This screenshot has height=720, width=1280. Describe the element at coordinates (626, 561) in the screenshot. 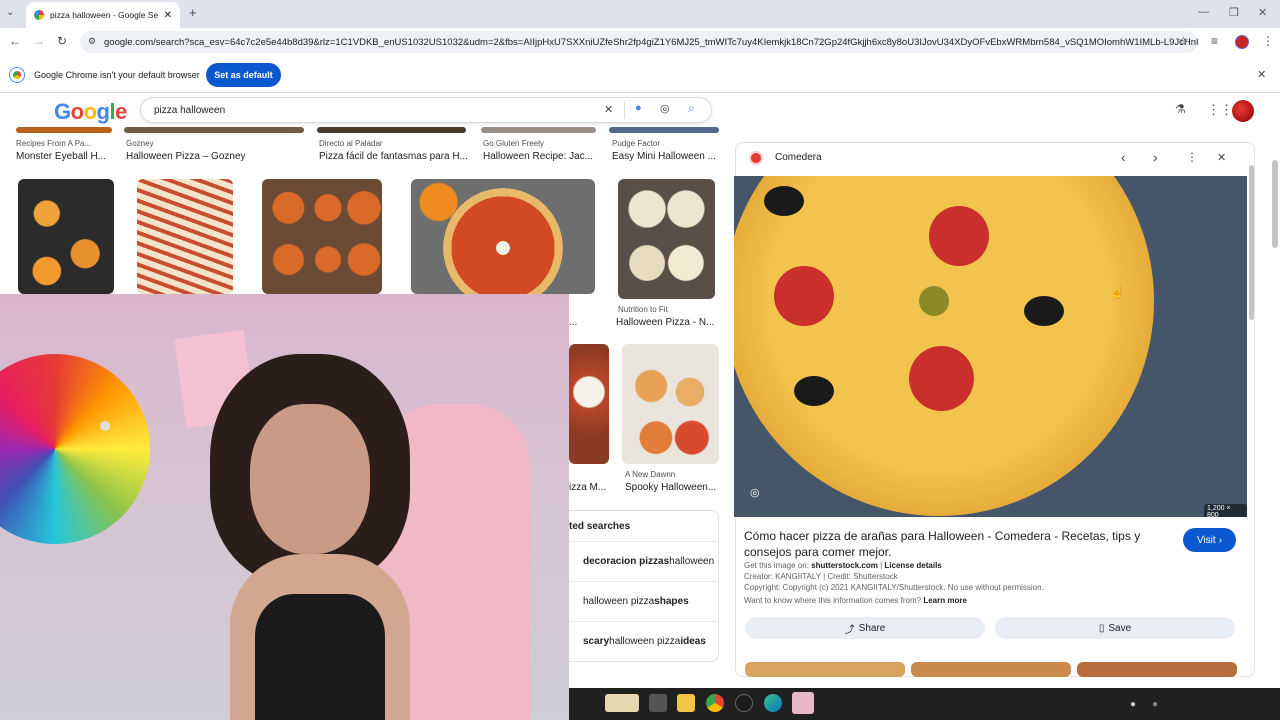

I see `related-bold: decoracion pizzas` at that location.